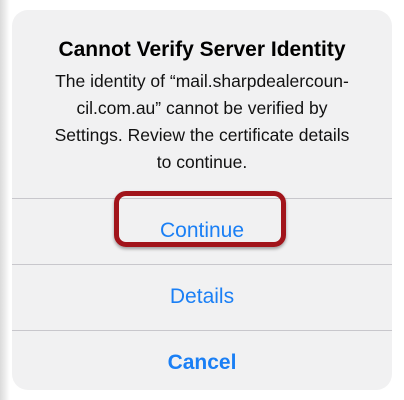  What do you see at coordinates (202, 135) in the screenshot?
I see `alert-message-line: Settings. Review the certificate details` at bounding box center [202, 135].